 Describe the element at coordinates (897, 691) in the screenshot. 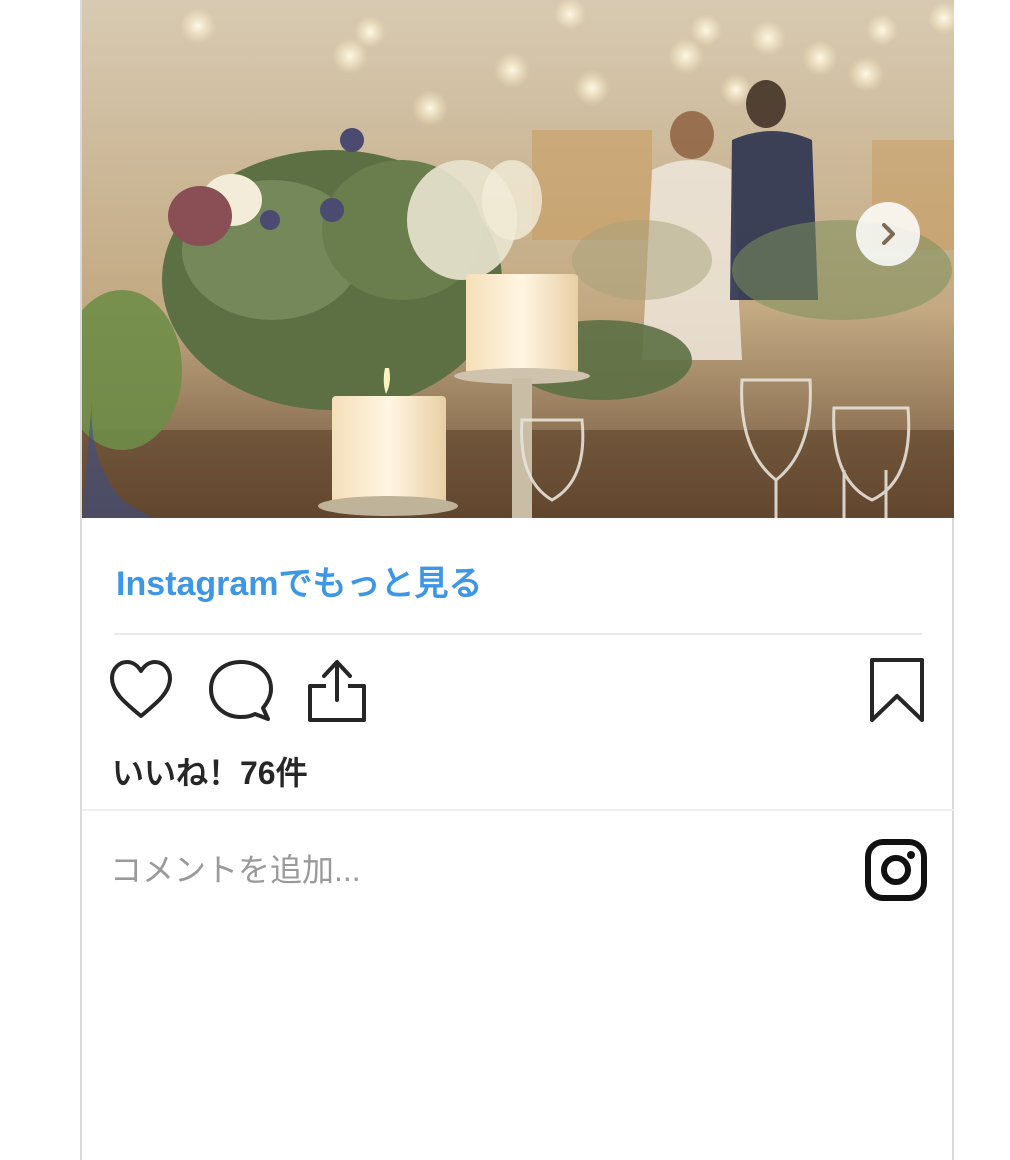

I see `bookmark-icon` at that location.